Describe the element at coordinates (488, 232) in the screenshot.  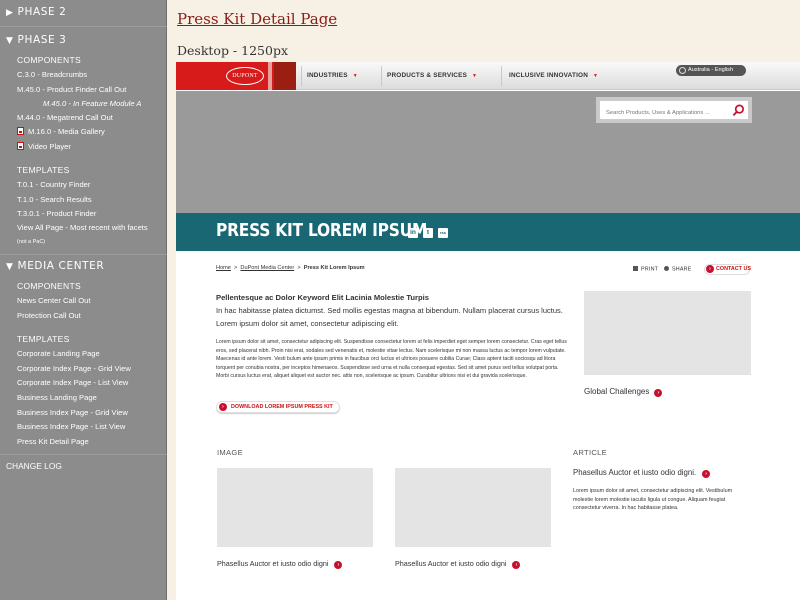
I see `title-bar: PRESS KIT LOREM IPSUM in t rss` at that location.